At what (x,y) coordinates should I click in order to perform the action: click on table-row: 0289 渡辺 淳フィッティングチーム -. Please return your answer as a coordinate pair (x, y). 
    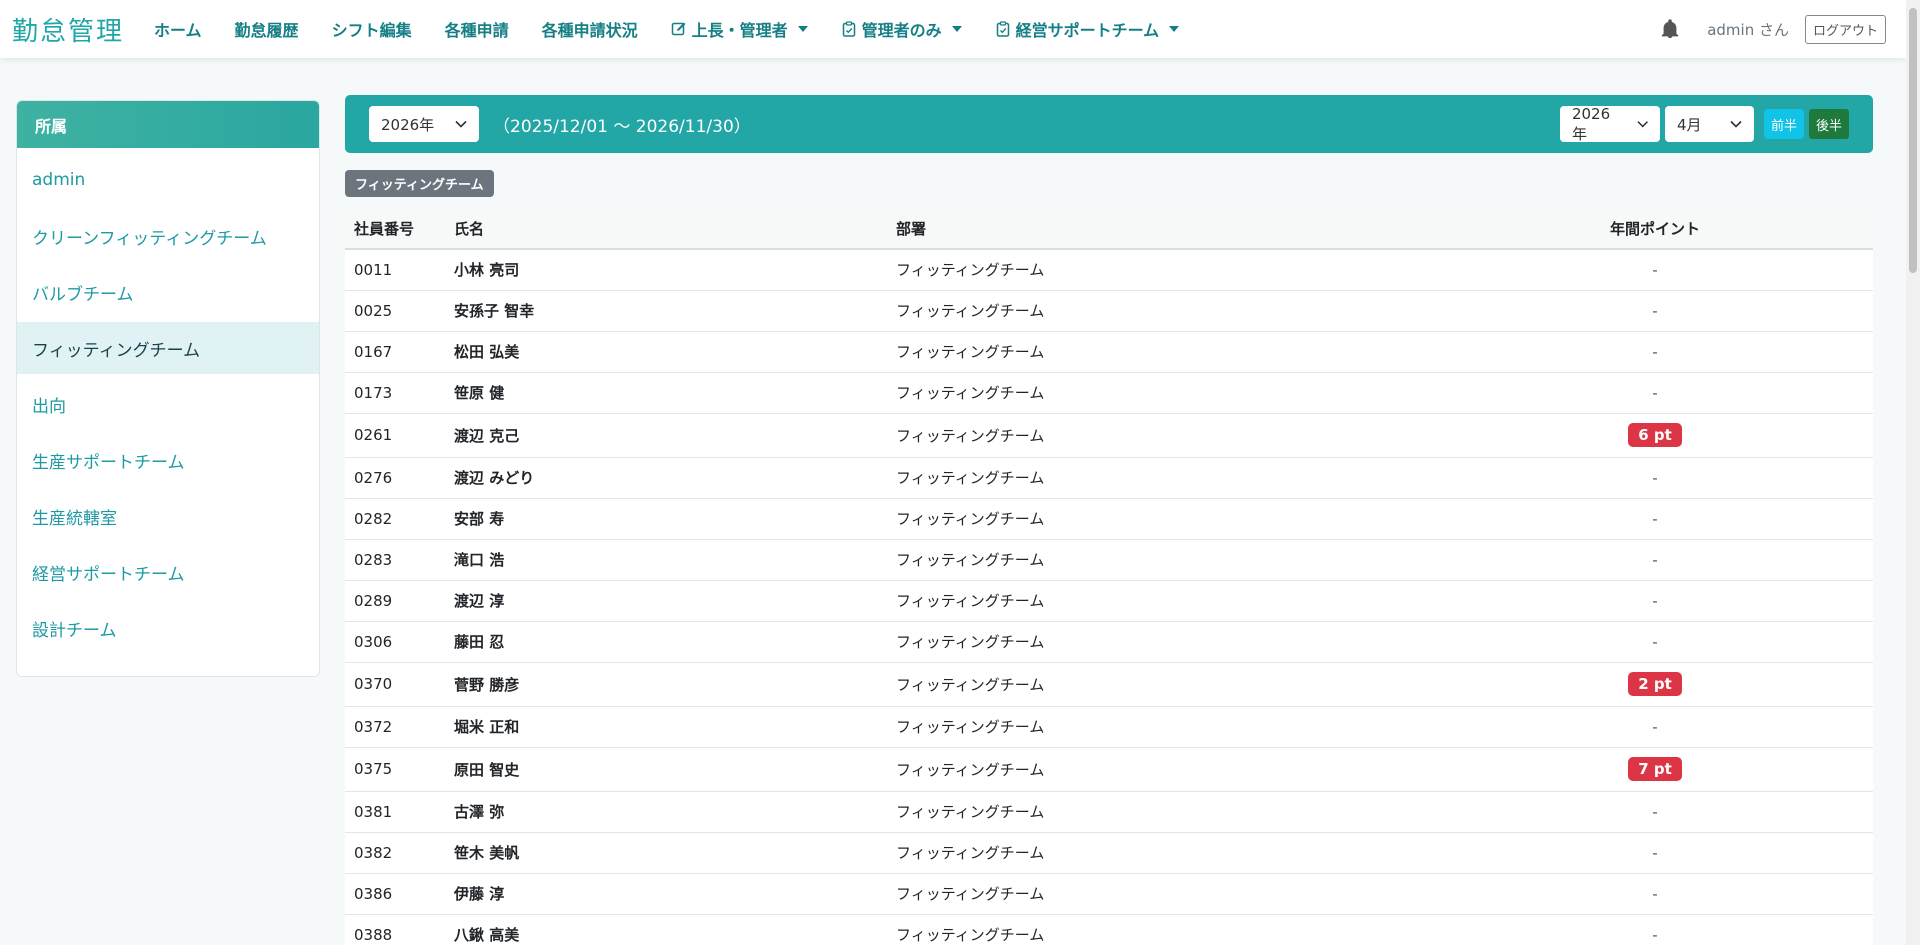
    Looking at the image, I should click on (1109, 601).